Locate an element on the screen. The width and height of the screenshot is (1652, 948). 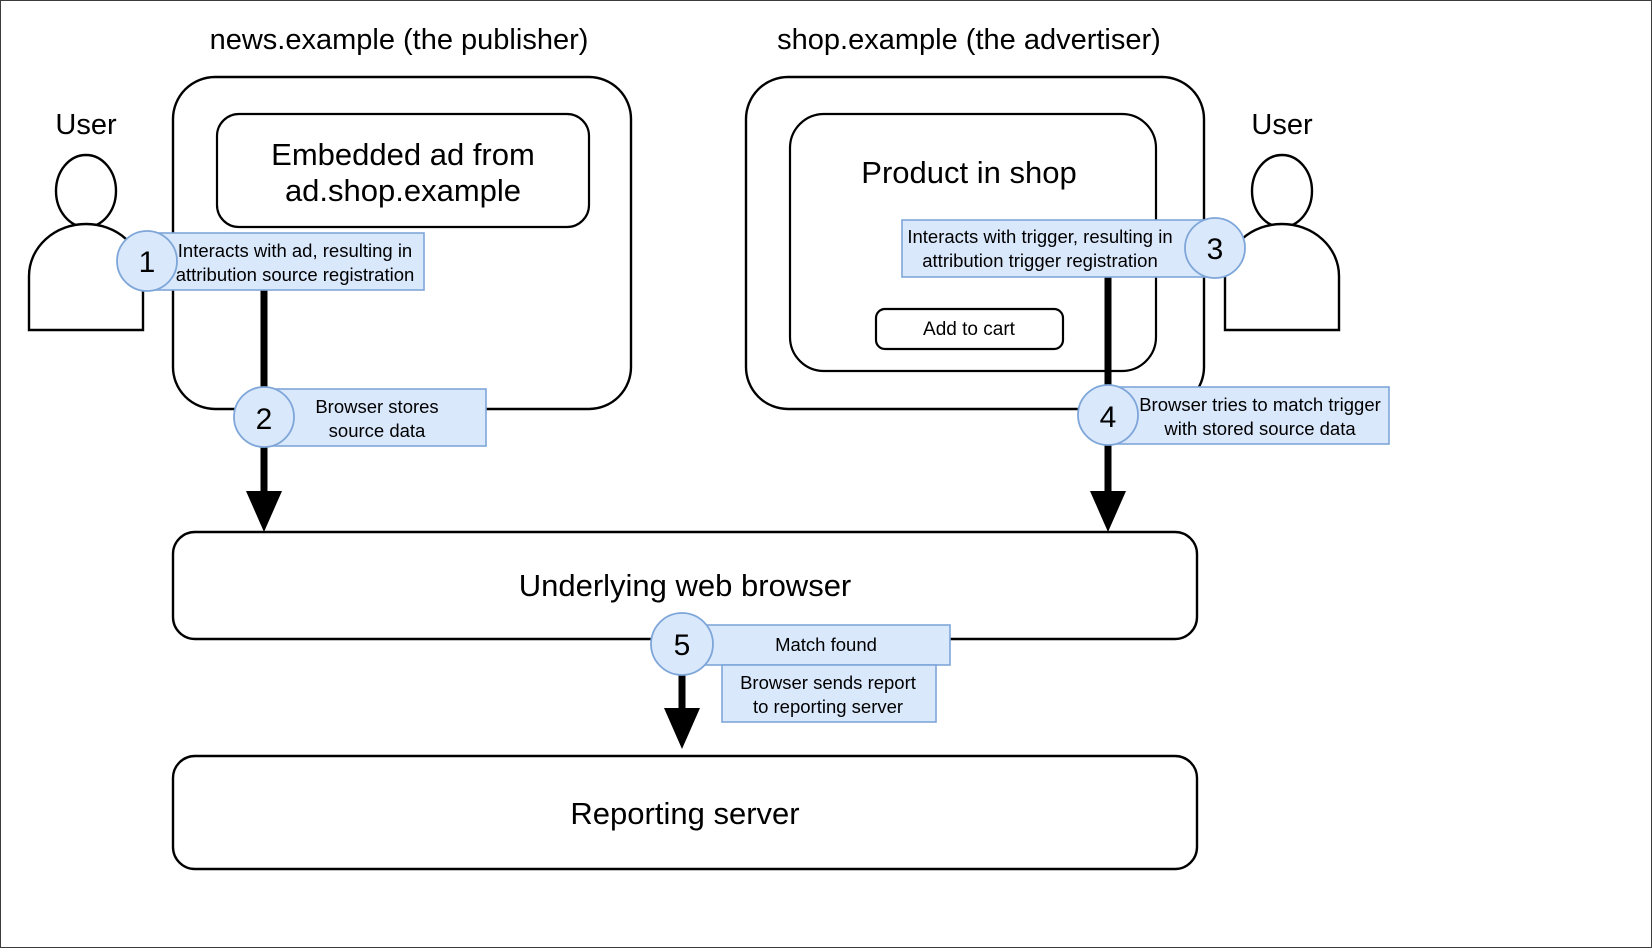
user-right-label: User is located at coordinates (1282, 125).